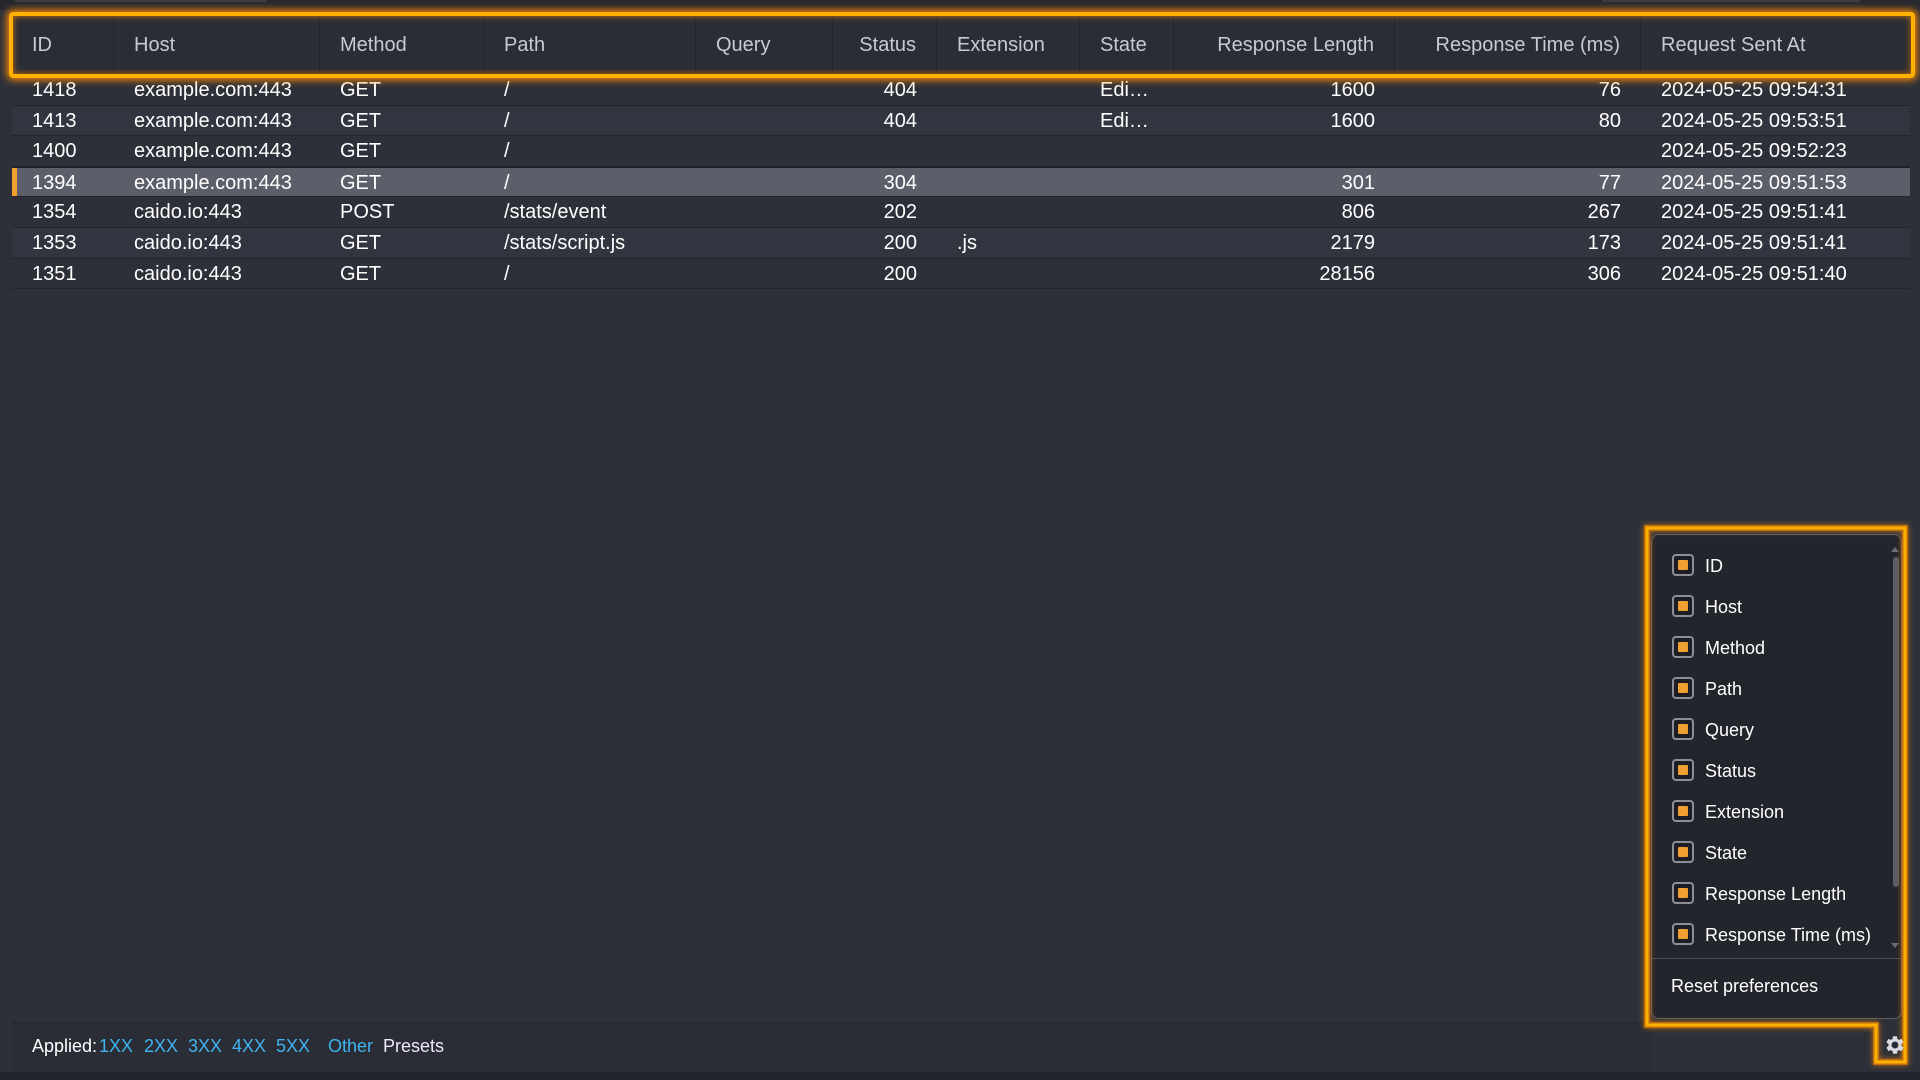  Describe the element at coordinates (1788, 935) in the screenshot. I see `column-toggle-label: Response Time (ms)` at that location.